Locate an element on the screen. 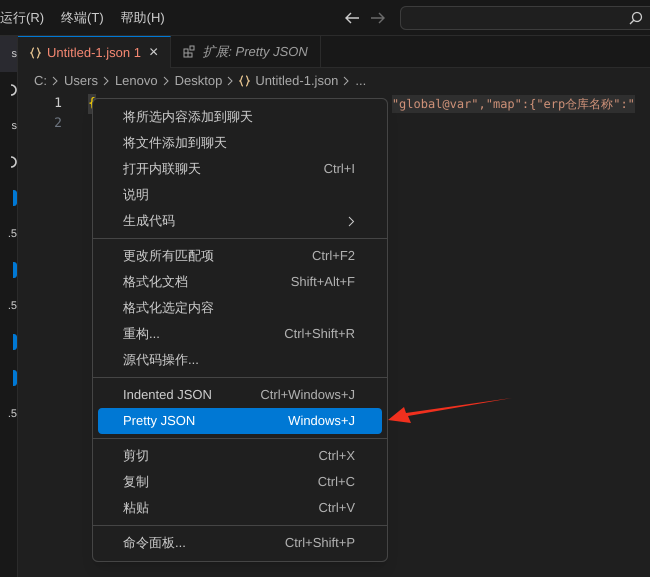 The image size is (650, 577). menu-item: 重构... Ctrl+Shift+R is located at coordinates (240, 334).